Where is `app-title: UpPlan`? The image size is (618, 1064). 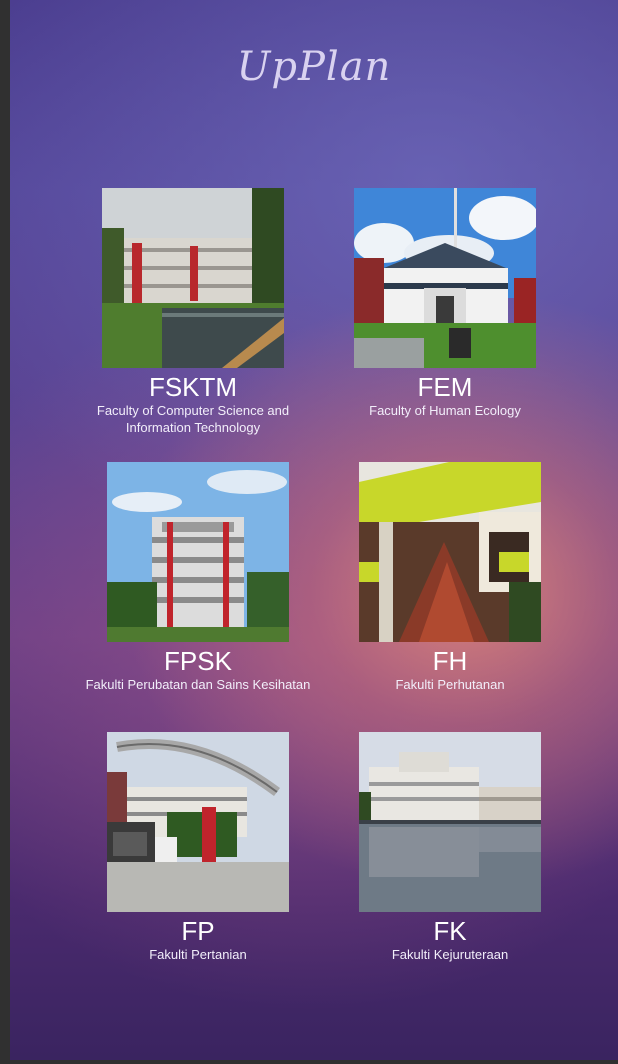 app-title: UpPlan is located at coordinates (314, 67).